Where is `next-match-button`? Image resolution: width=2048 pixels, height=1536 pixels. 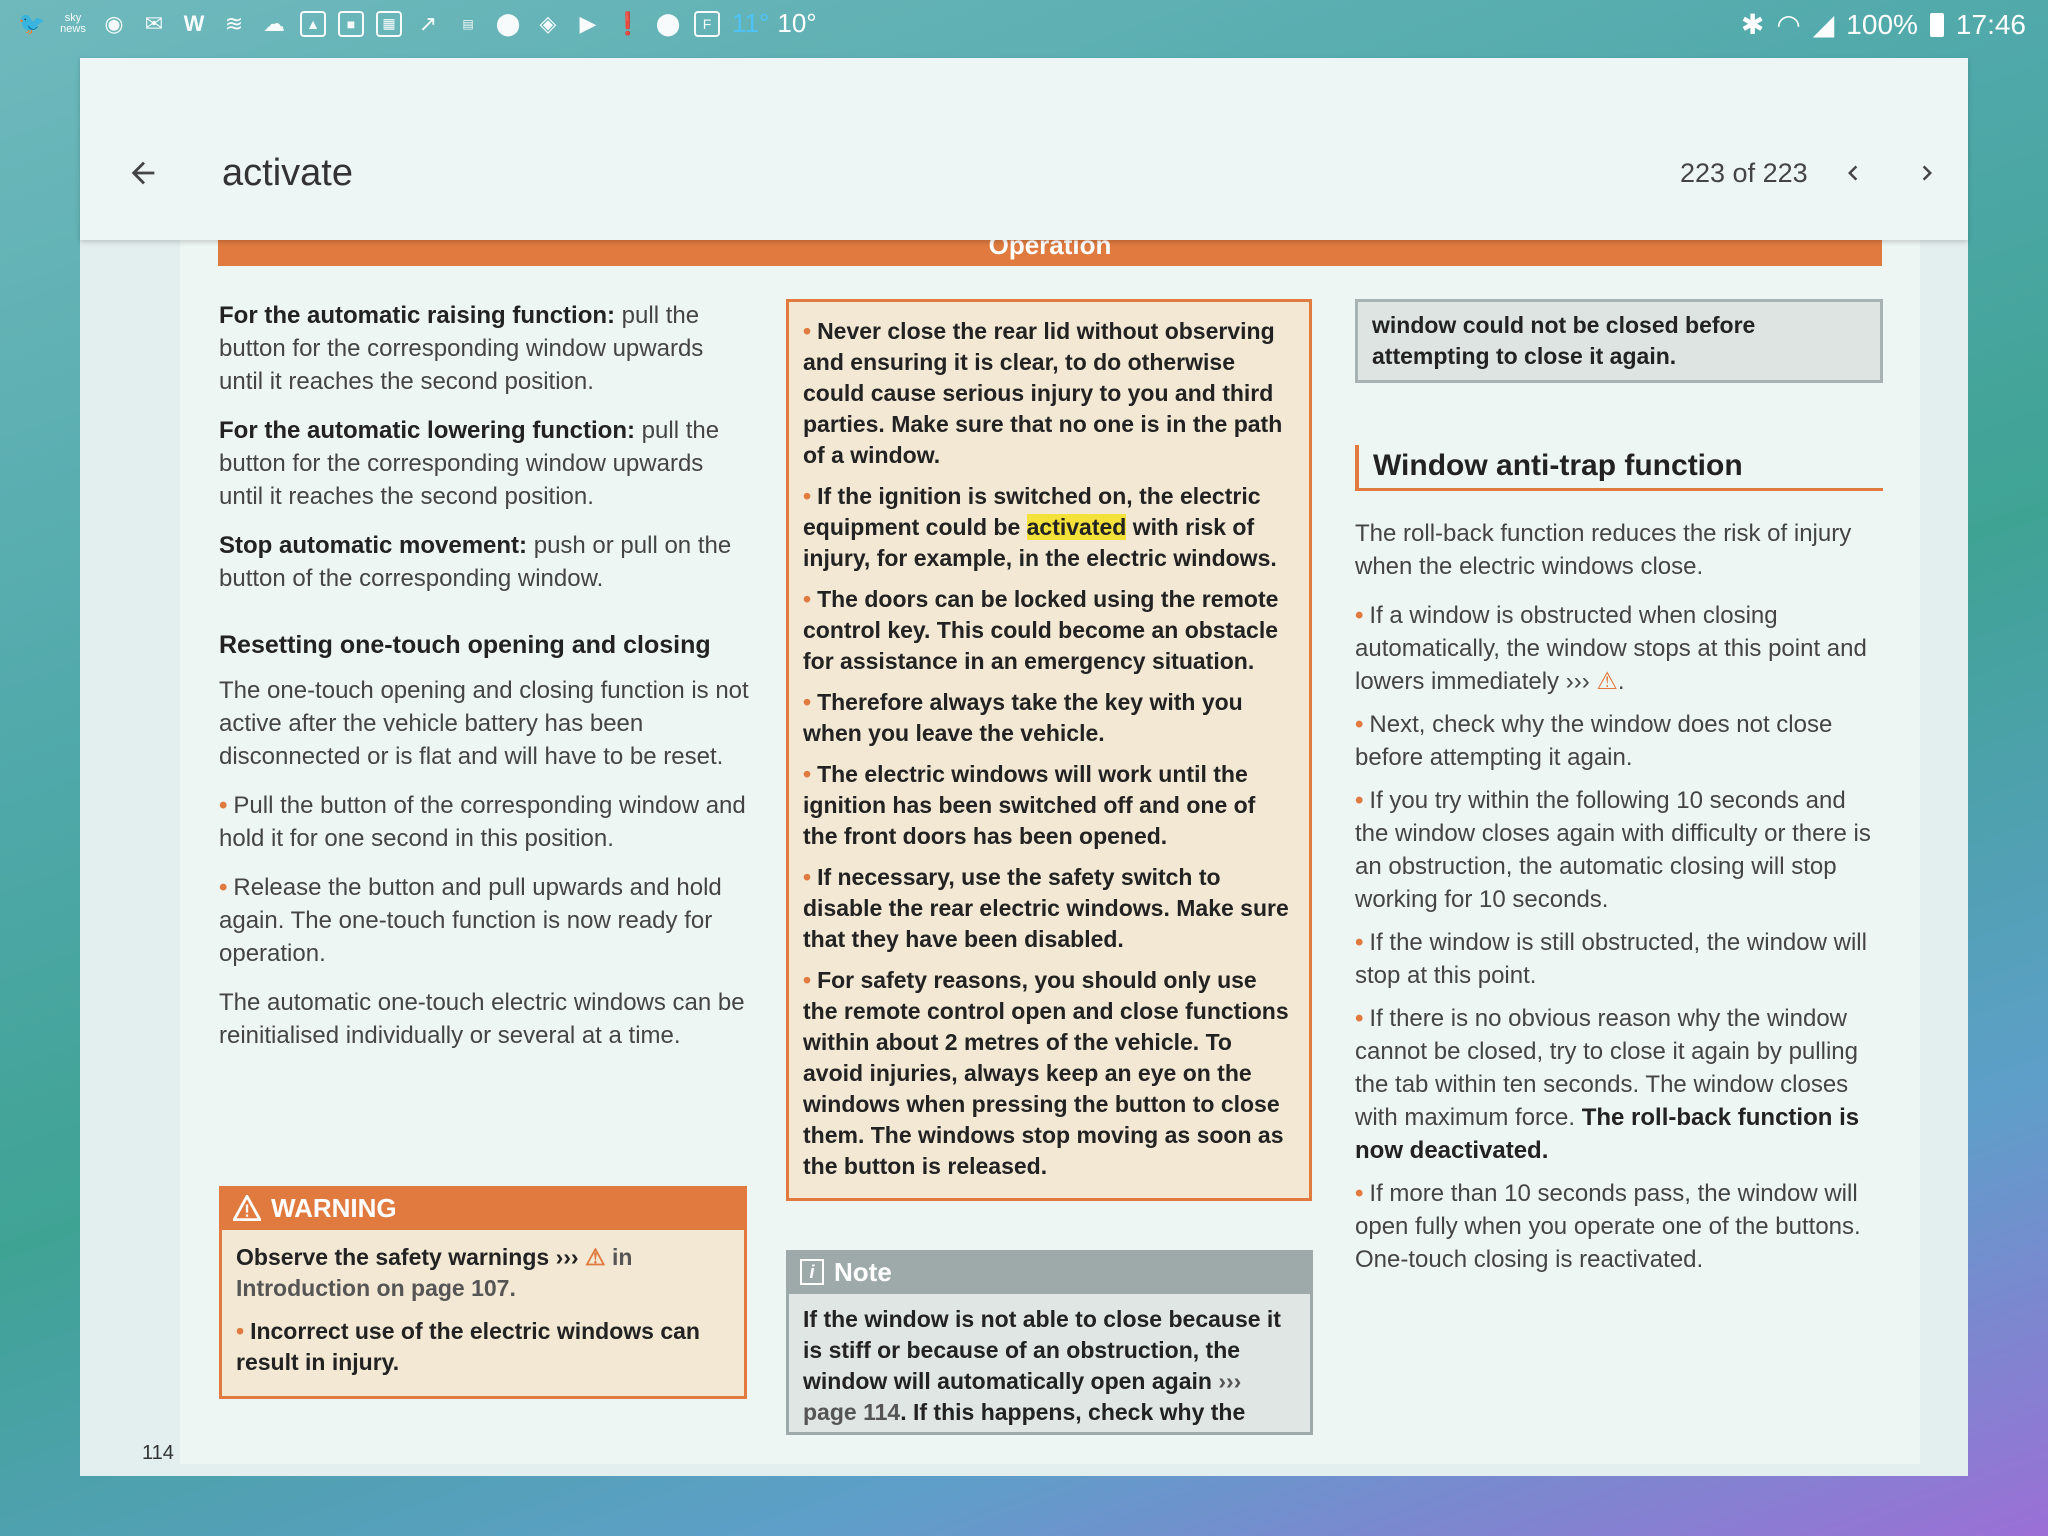 next-match-button is located at coordinates (1927, 173).